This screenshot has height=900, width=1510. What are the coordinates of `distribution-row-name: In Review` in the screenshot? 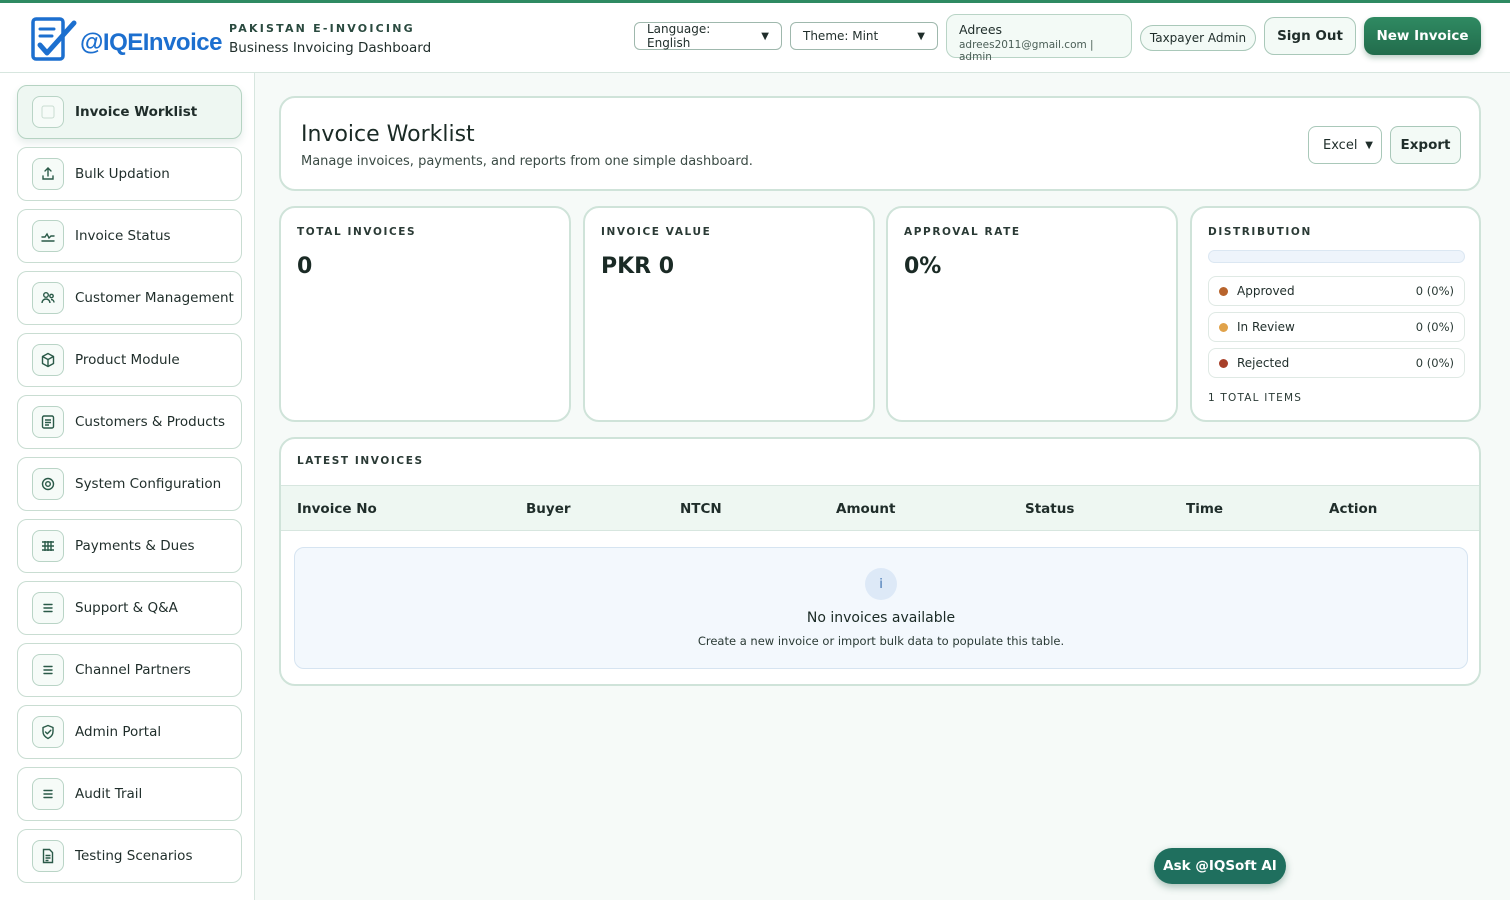 It's located at (1266, 327).